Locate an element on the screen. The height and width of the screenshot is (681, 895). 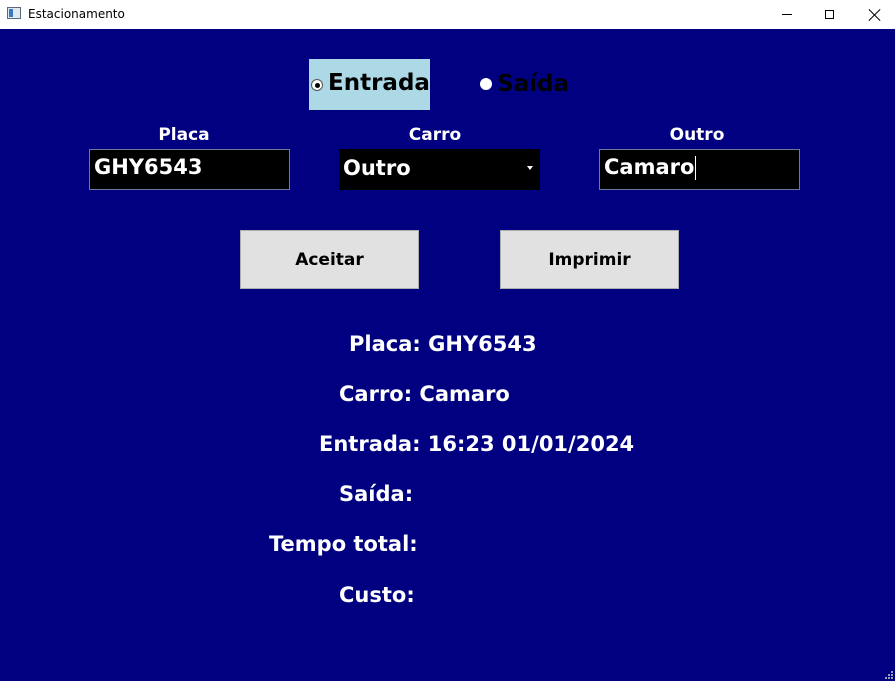
app-window-icon is located at coordinates (14, 13).